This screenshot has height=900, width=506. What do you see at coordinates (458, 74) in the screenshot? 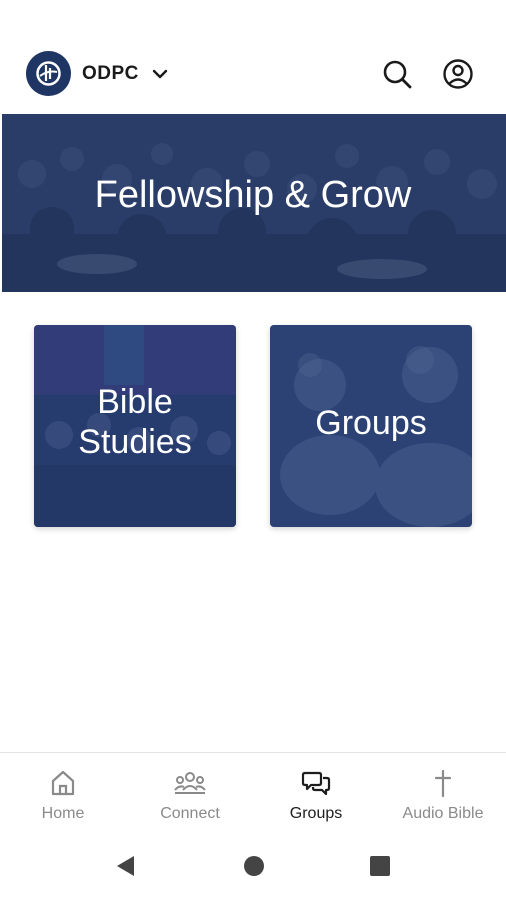
I see `profile-icon` at bounding box center [458, 74].